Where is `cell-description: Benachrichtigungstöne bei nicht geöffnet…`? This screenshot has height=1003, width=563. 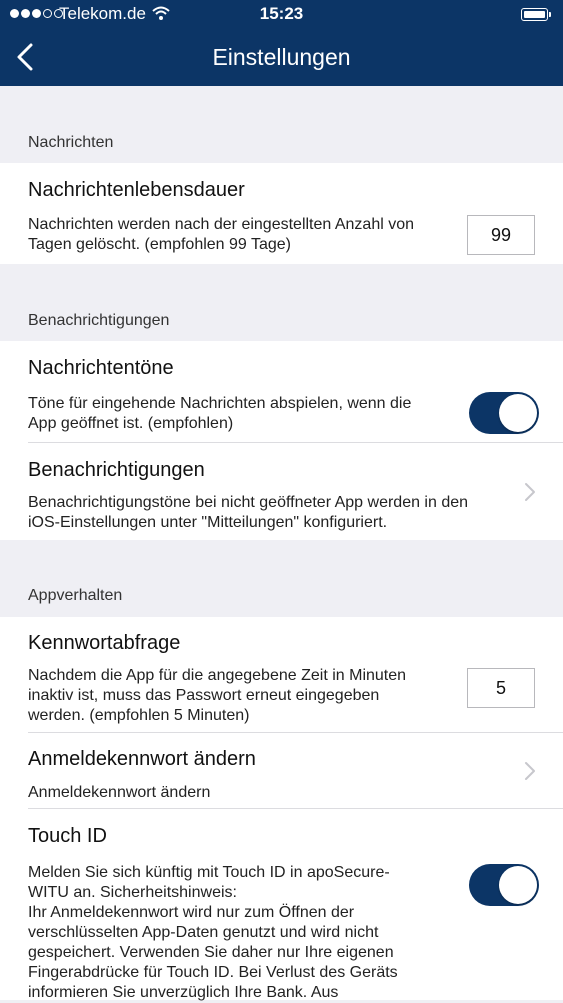
cell-description: Benachrichtigungstöne bei nicht geöffnet… is located at coordinates (248, 513).